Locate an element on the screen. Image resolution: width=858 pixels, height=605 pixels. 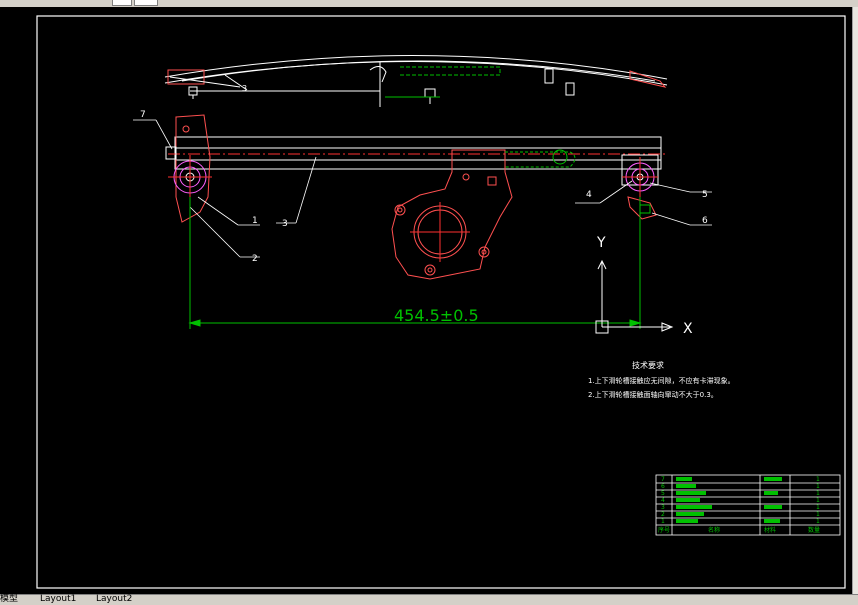
notes-title: 技术要求 is located at coordinates (648, 365).